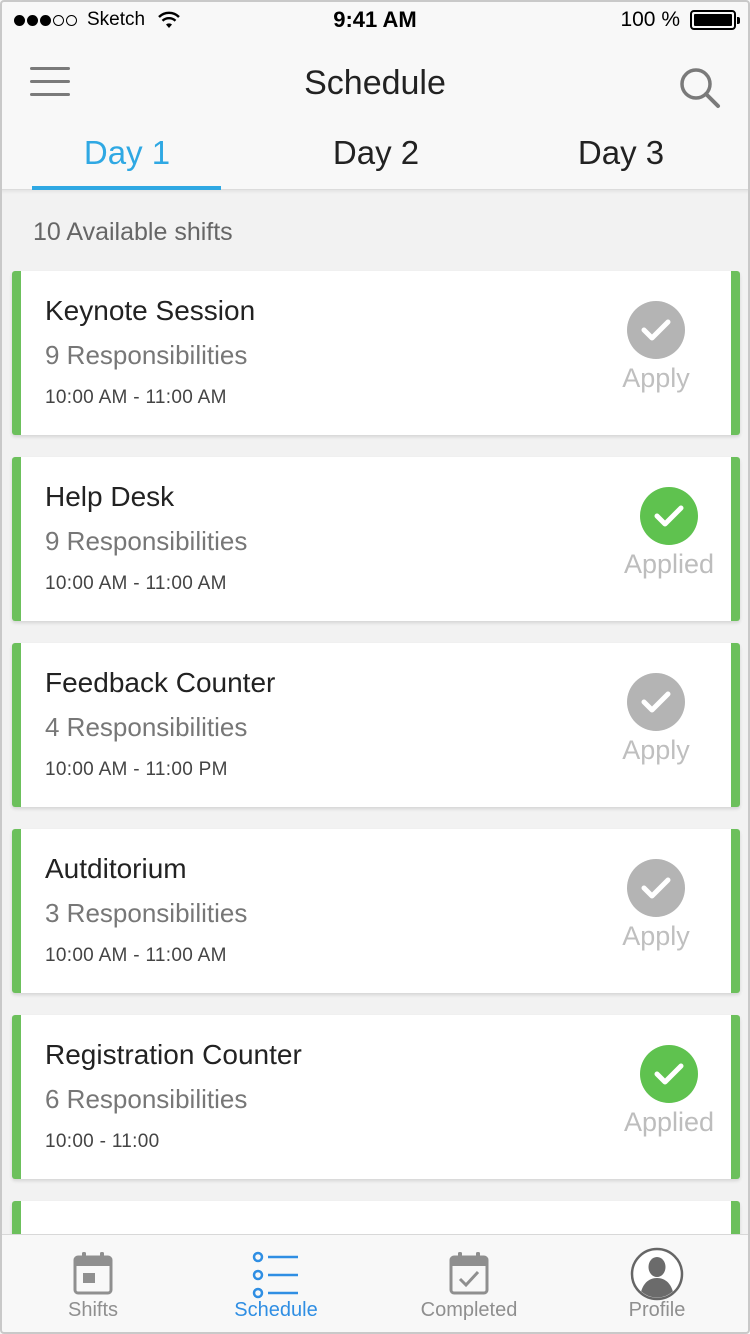 This screenshot has width=750, height=1334. What do you see at coordinates (469, 1310) in the screenshot?
I see `tab-label: Completed` at bounding box center [469, 1310].